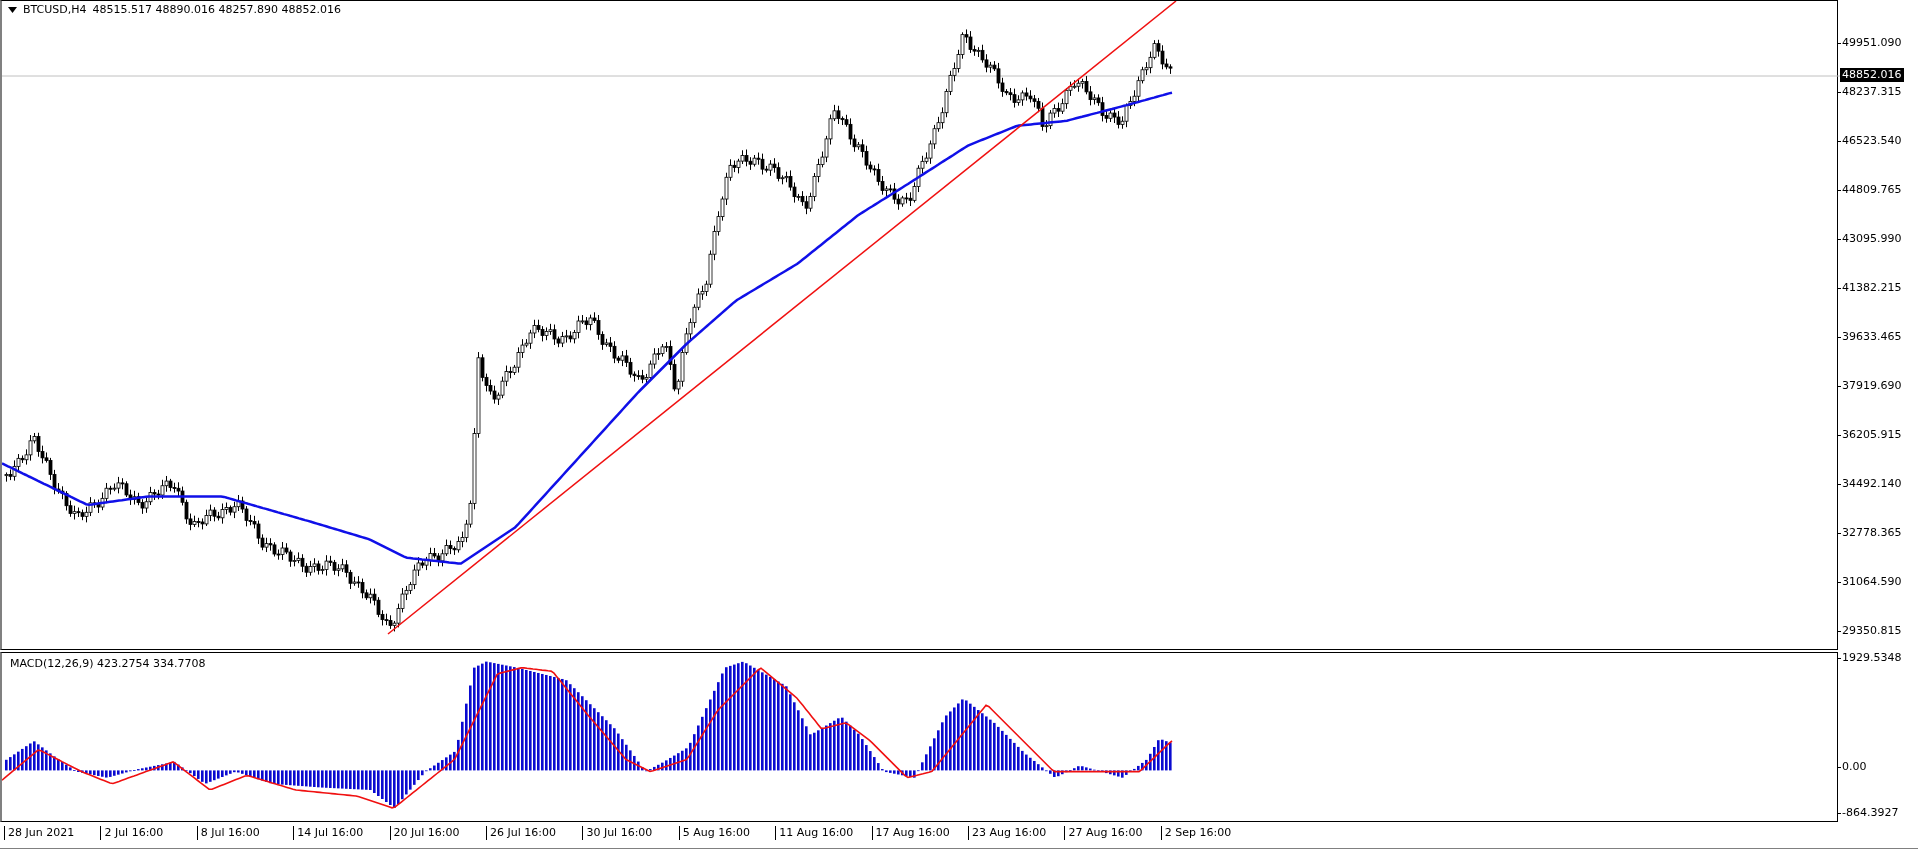 Image resolution: width=1918 pixels, height=849 pixels. I want to click on time-axis-label: 30 Jul 16:00, so click(617, 833).